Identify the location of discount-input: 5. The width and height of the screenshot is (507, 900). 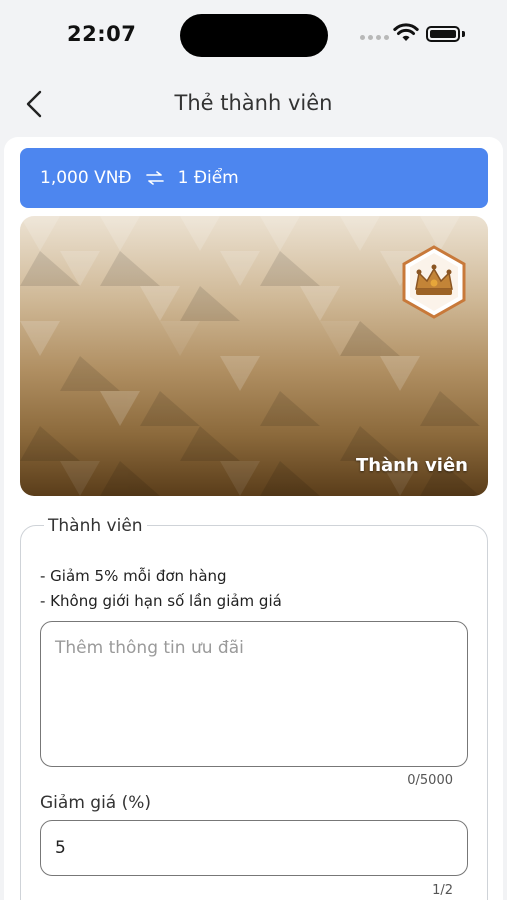
(254, 848).